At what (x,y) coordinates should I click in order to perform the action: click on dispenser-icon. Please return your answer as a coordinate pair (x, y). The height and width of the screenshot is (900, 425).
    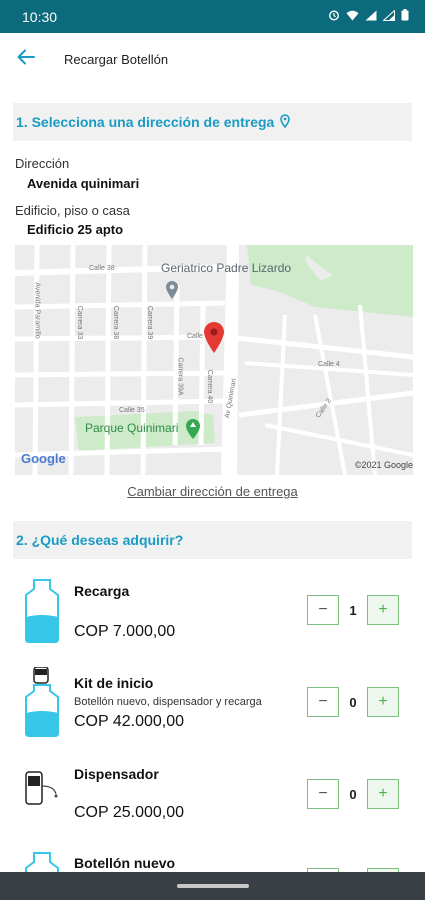
    Looking at the image, I should click on (42, 792).